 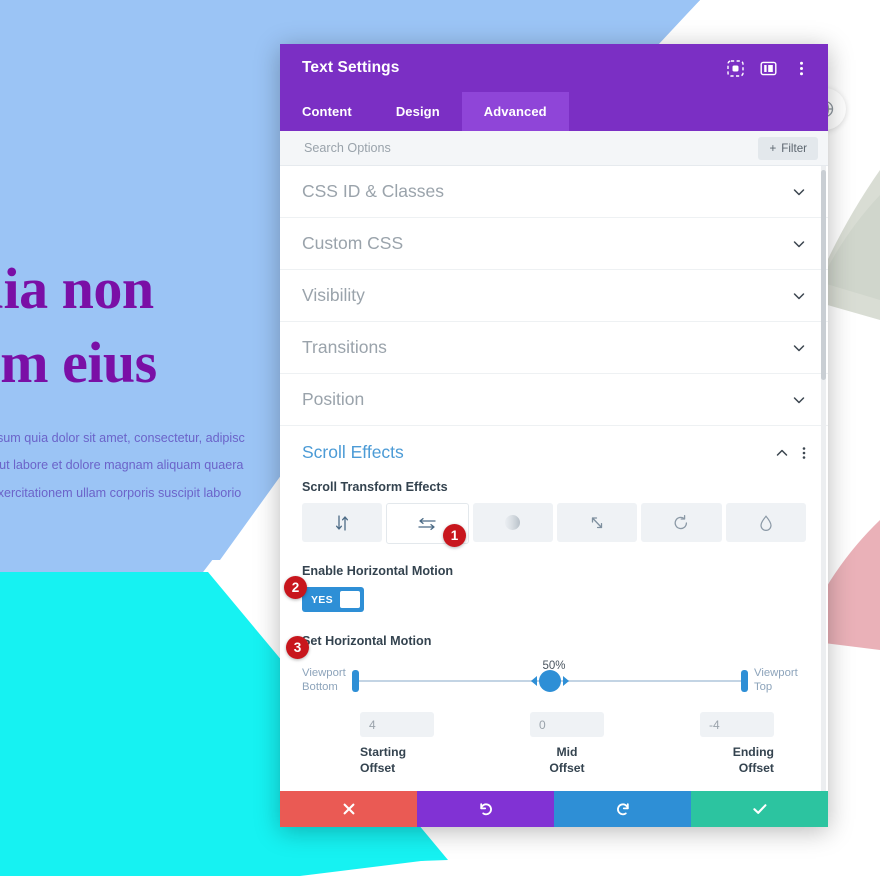 What do you see at coordinates (378, 768) in the screenshot?
I see `starting-offset-label-line-2: Offset` at bounding box center [378, 768].